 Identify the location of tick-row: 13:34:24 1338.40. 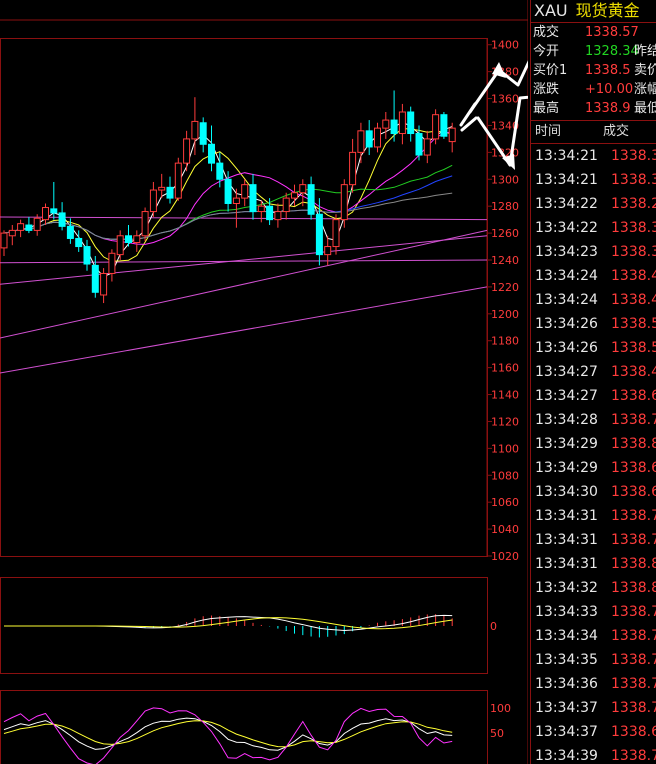
(593, 276).